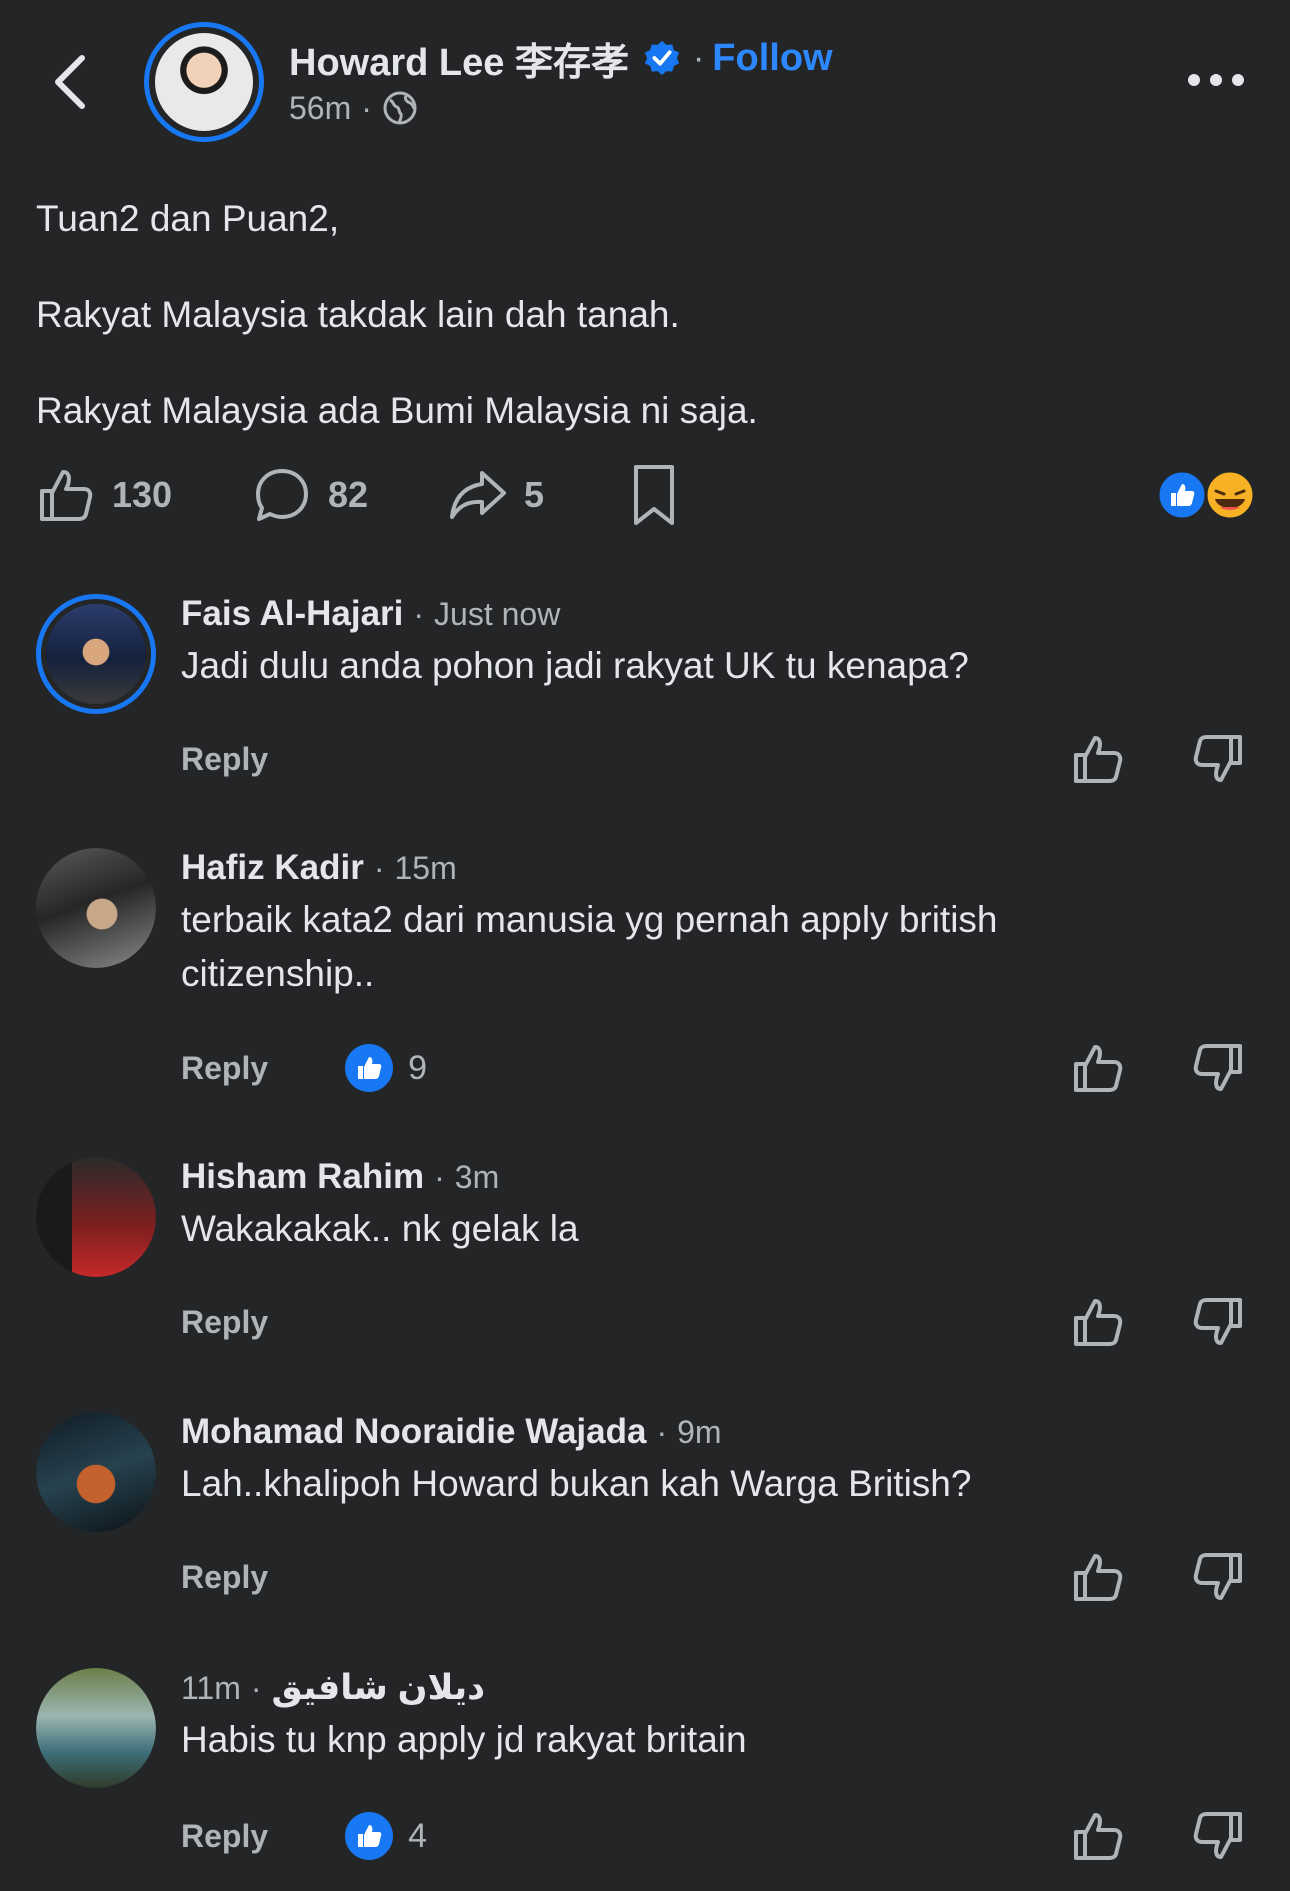 The height and width of the screenshot is (1891, 1290). What do you see at coordinates (188, 218) in the screenshot?
I see `post-paragraph: Tuan2 dan Puan2,` at bounding box center [188, 218].